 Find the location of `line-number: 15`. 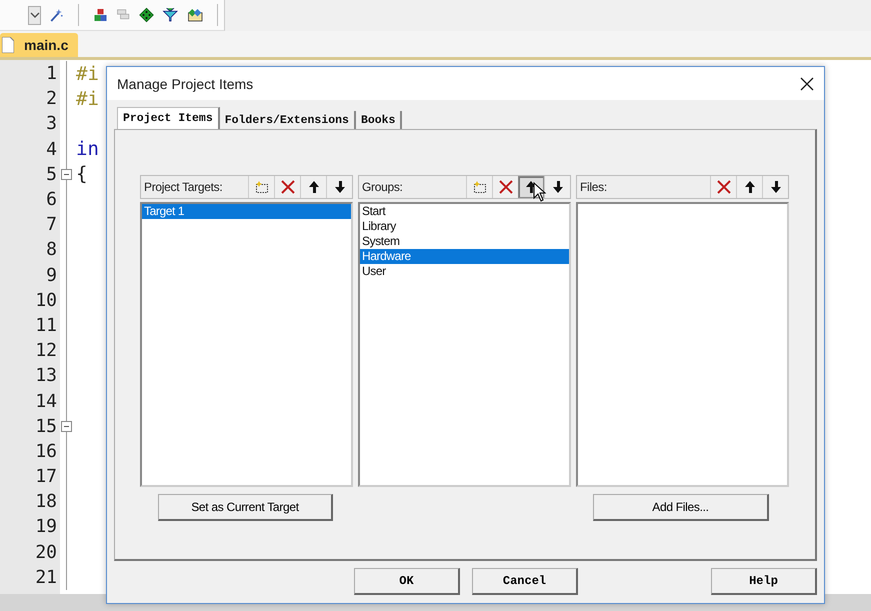

line-number: 15 is located at coordinates (45, 426).